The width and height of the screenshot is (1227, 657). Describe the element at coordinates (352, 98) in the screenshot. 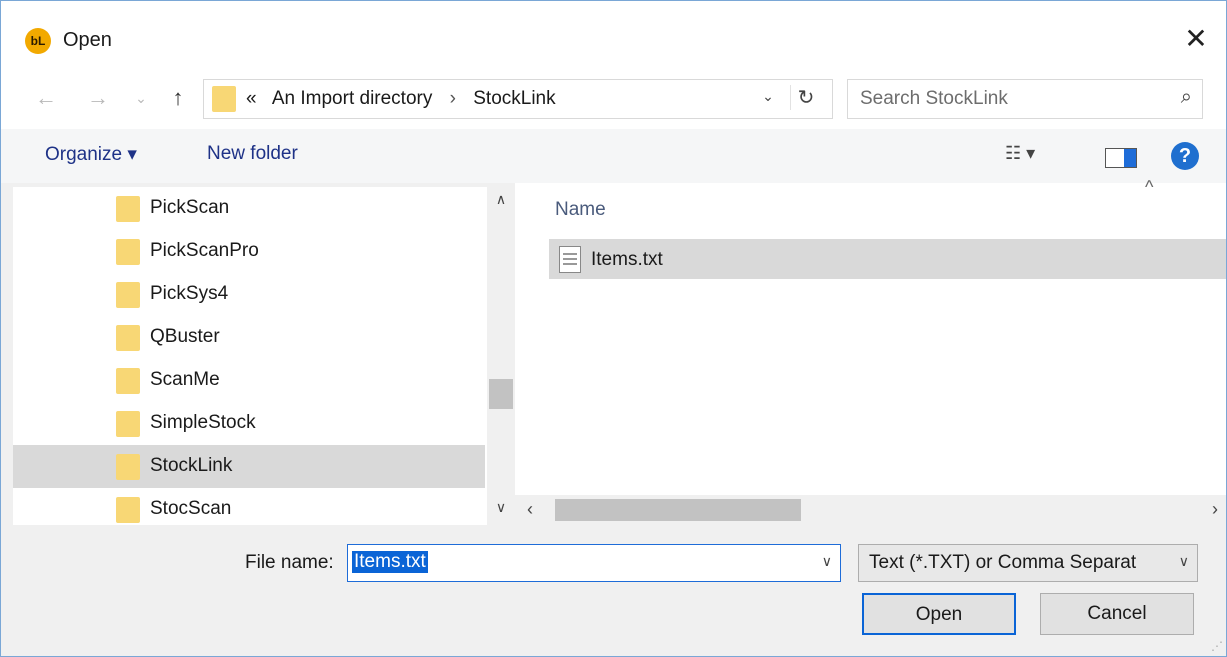

I see `breadcrumb-item-import-directory: An Import directory` at that location.